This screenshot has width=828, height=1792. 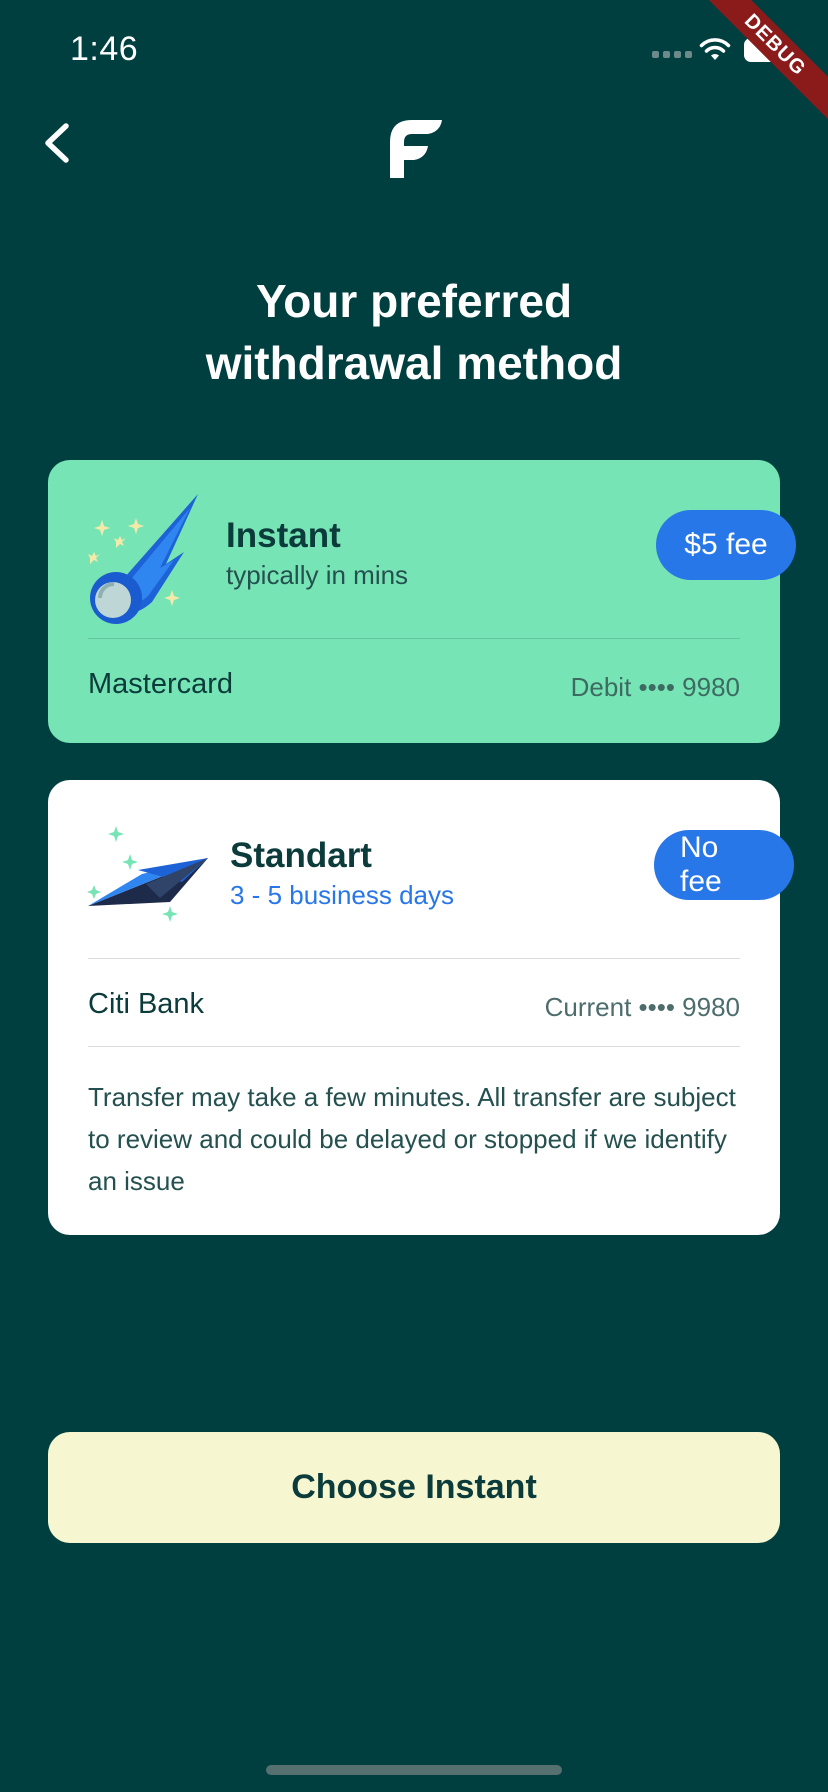 I want to click on page-title-line-2: withdrawal method, so click(x=414, y=363).